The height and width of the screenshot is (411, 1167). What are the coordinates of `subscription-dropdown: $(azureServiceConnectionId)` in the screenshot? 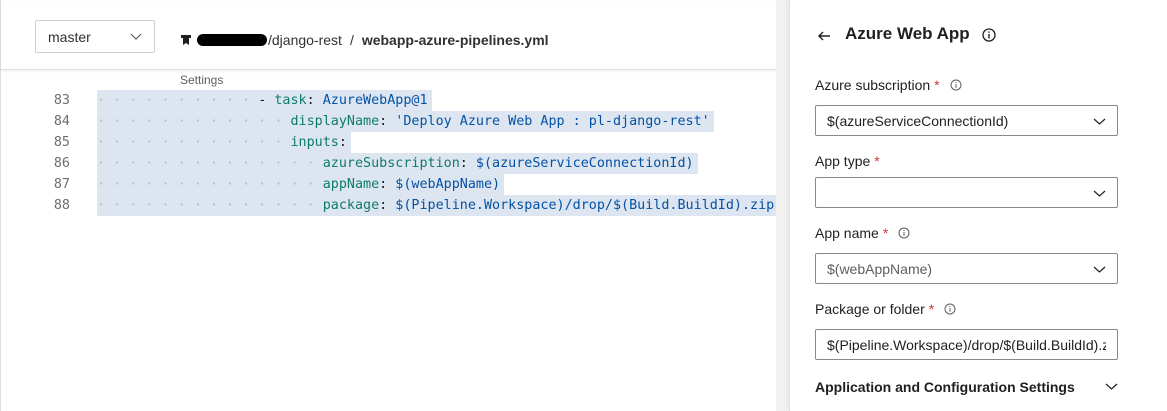 It's located at (966, 120).